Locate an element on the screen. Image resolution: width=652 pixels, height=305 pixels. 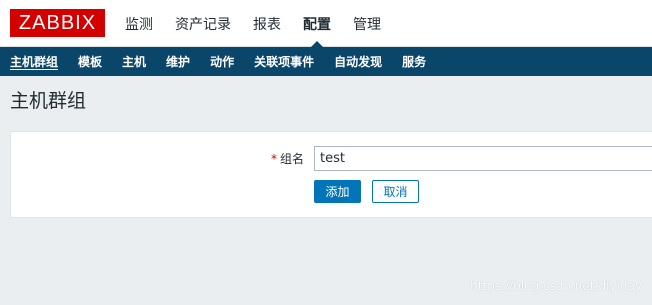
zabbix-logo: ZABBIX is located at coordinates (57, 23).